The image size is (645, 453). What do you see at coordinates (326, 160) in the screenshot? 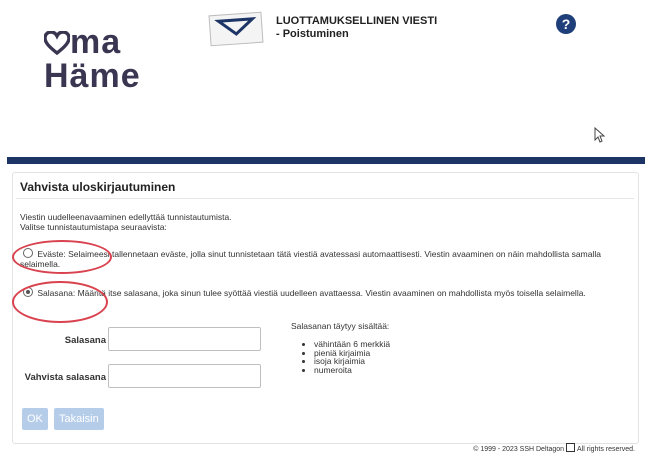
I see `header-bar` at bounding box center [326, 160].